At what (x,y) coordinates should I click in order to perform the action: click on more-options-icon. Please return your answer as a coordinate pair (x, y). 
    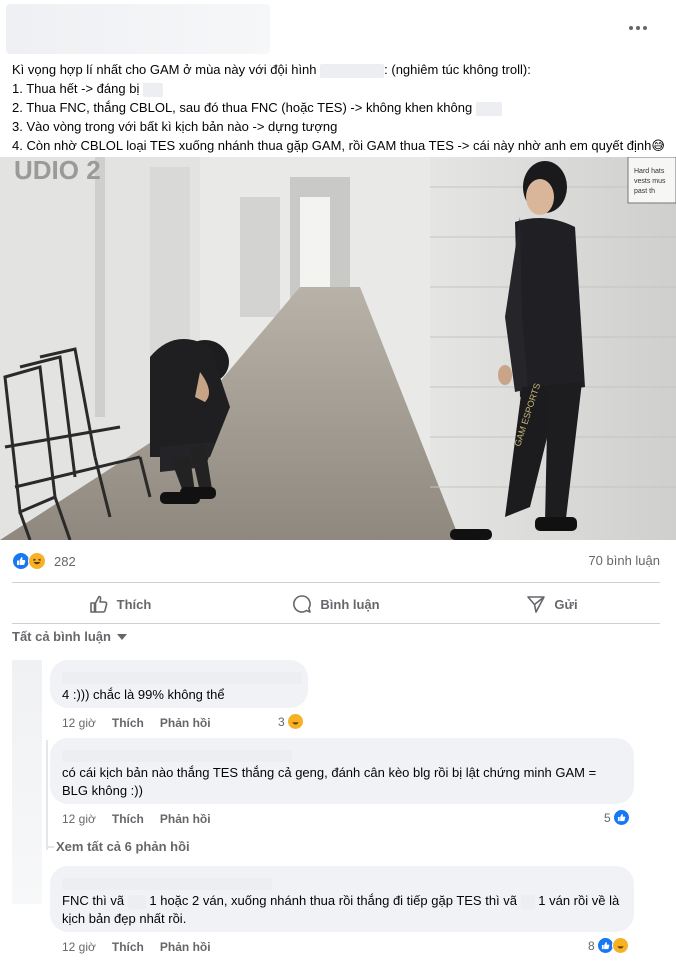
    Looking at the image, I should click on (638, 28).